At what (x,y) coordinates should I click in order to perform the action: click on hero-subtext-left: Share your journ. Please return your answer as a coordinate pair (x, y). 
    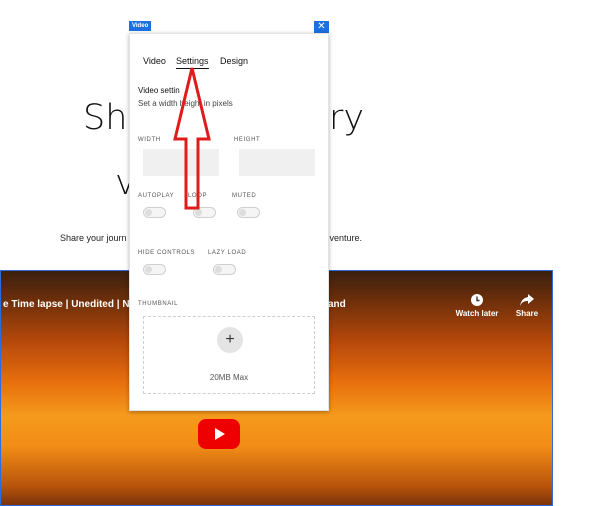
    Looking at the image, I should click on (93, 238).